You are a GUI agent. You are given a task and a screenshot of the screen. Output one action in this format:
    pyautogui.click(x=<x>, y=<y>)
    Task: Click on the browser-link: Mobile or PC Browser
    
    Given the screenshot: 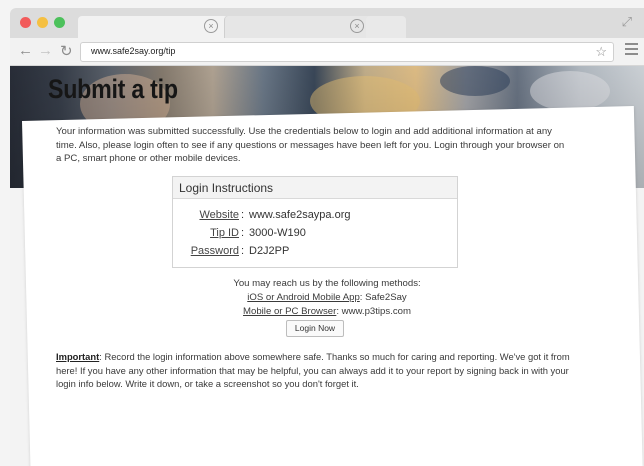 What is the action you would take?
    pyautogui.click(x=289, y=311)
    